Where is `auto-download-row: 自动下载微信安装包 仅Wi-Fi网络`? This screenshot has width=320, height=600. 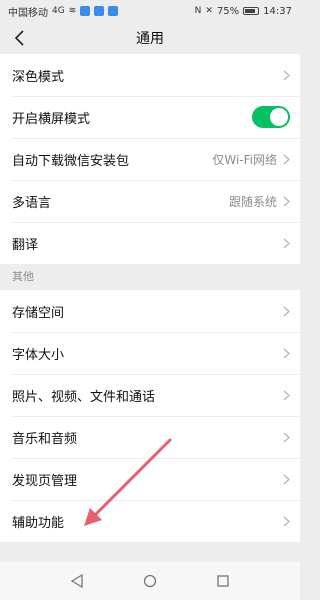
auto-download-row: 自动下载微信安装包 仅Wi-Fi网络 is located at coordinates (150, 159).